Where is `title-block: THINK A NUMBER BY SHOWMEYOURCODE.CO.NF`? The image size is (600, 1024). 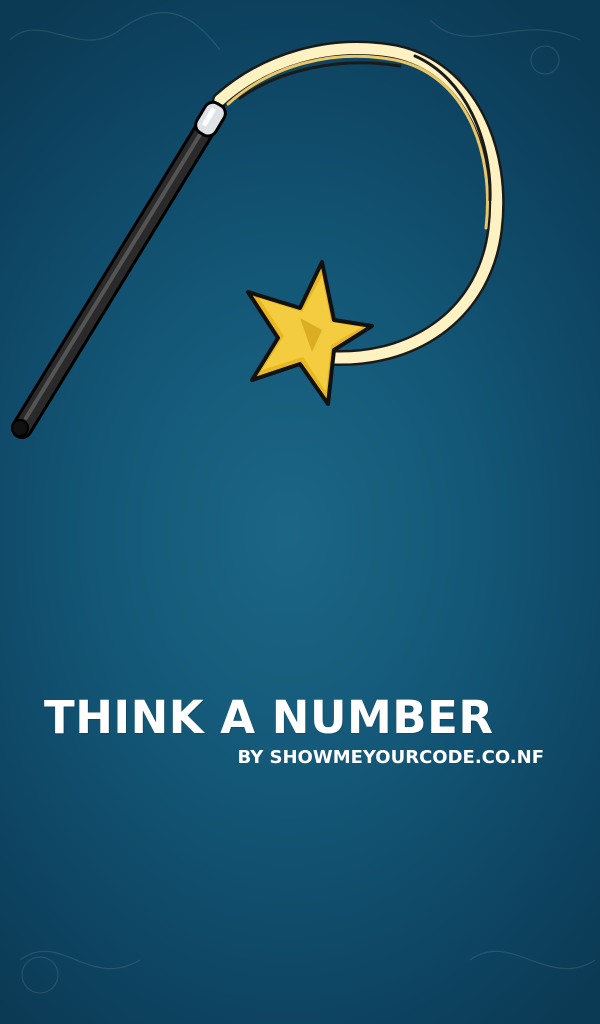
title-block: THINK A NUMBER BY SHOWMEYOURCODE.CO.NF is located at coordinates (296, 728).